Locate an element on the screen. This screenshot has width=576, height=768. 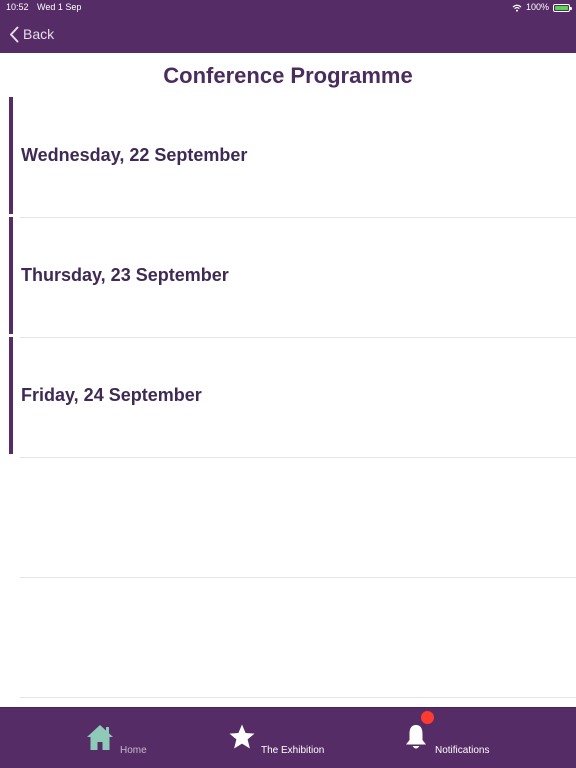
divider is located at coordinates (298, 697).